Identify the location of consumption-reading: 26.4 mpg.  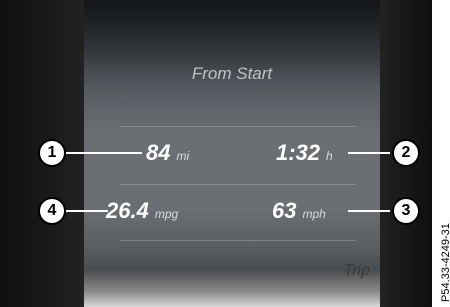
(142, 211).